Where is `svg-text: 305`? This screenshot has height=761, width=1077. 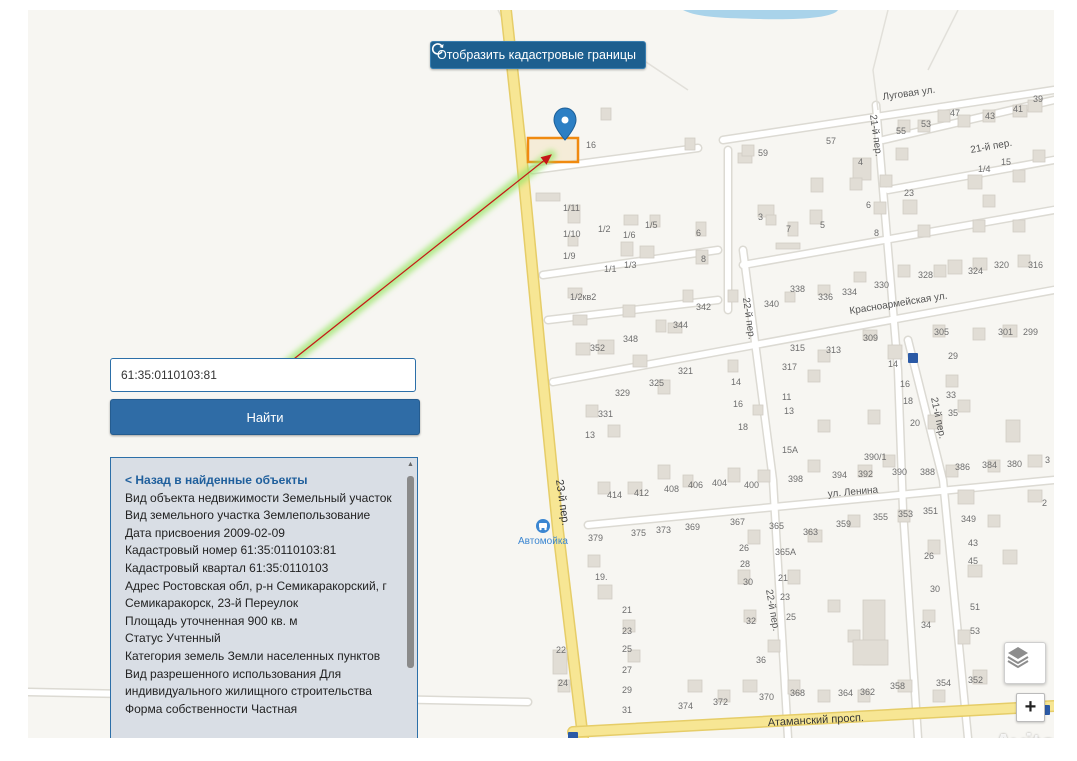 svg-text: 305 is located at coordinates (941, 332).